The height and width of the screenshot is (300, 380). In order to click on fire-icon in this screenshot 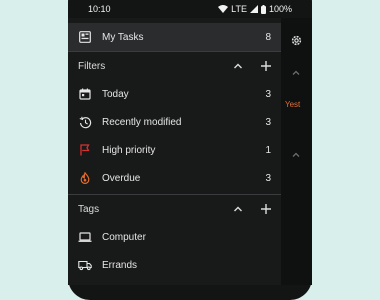, I will do `click(85, 178)`.